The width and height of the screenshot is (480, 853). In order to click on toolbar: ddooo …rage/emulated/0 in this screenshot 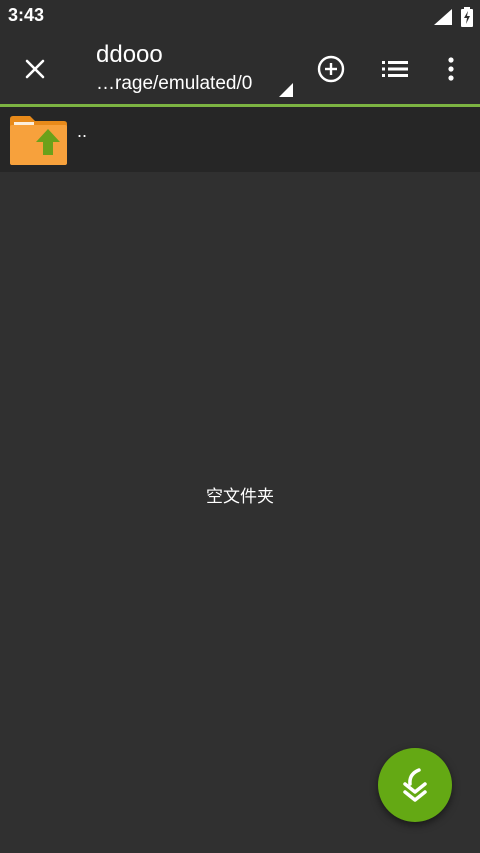, I will do `click(240, 69)`.